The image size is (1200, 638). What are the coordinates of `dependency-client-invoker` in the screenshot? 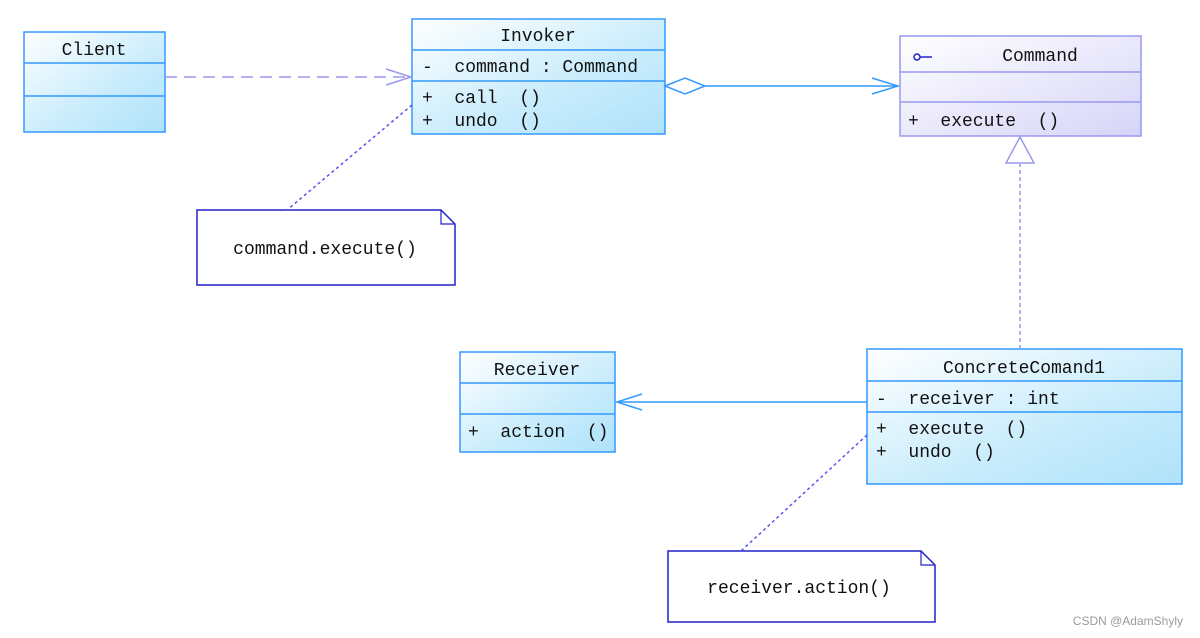 It's located at (289, 77).